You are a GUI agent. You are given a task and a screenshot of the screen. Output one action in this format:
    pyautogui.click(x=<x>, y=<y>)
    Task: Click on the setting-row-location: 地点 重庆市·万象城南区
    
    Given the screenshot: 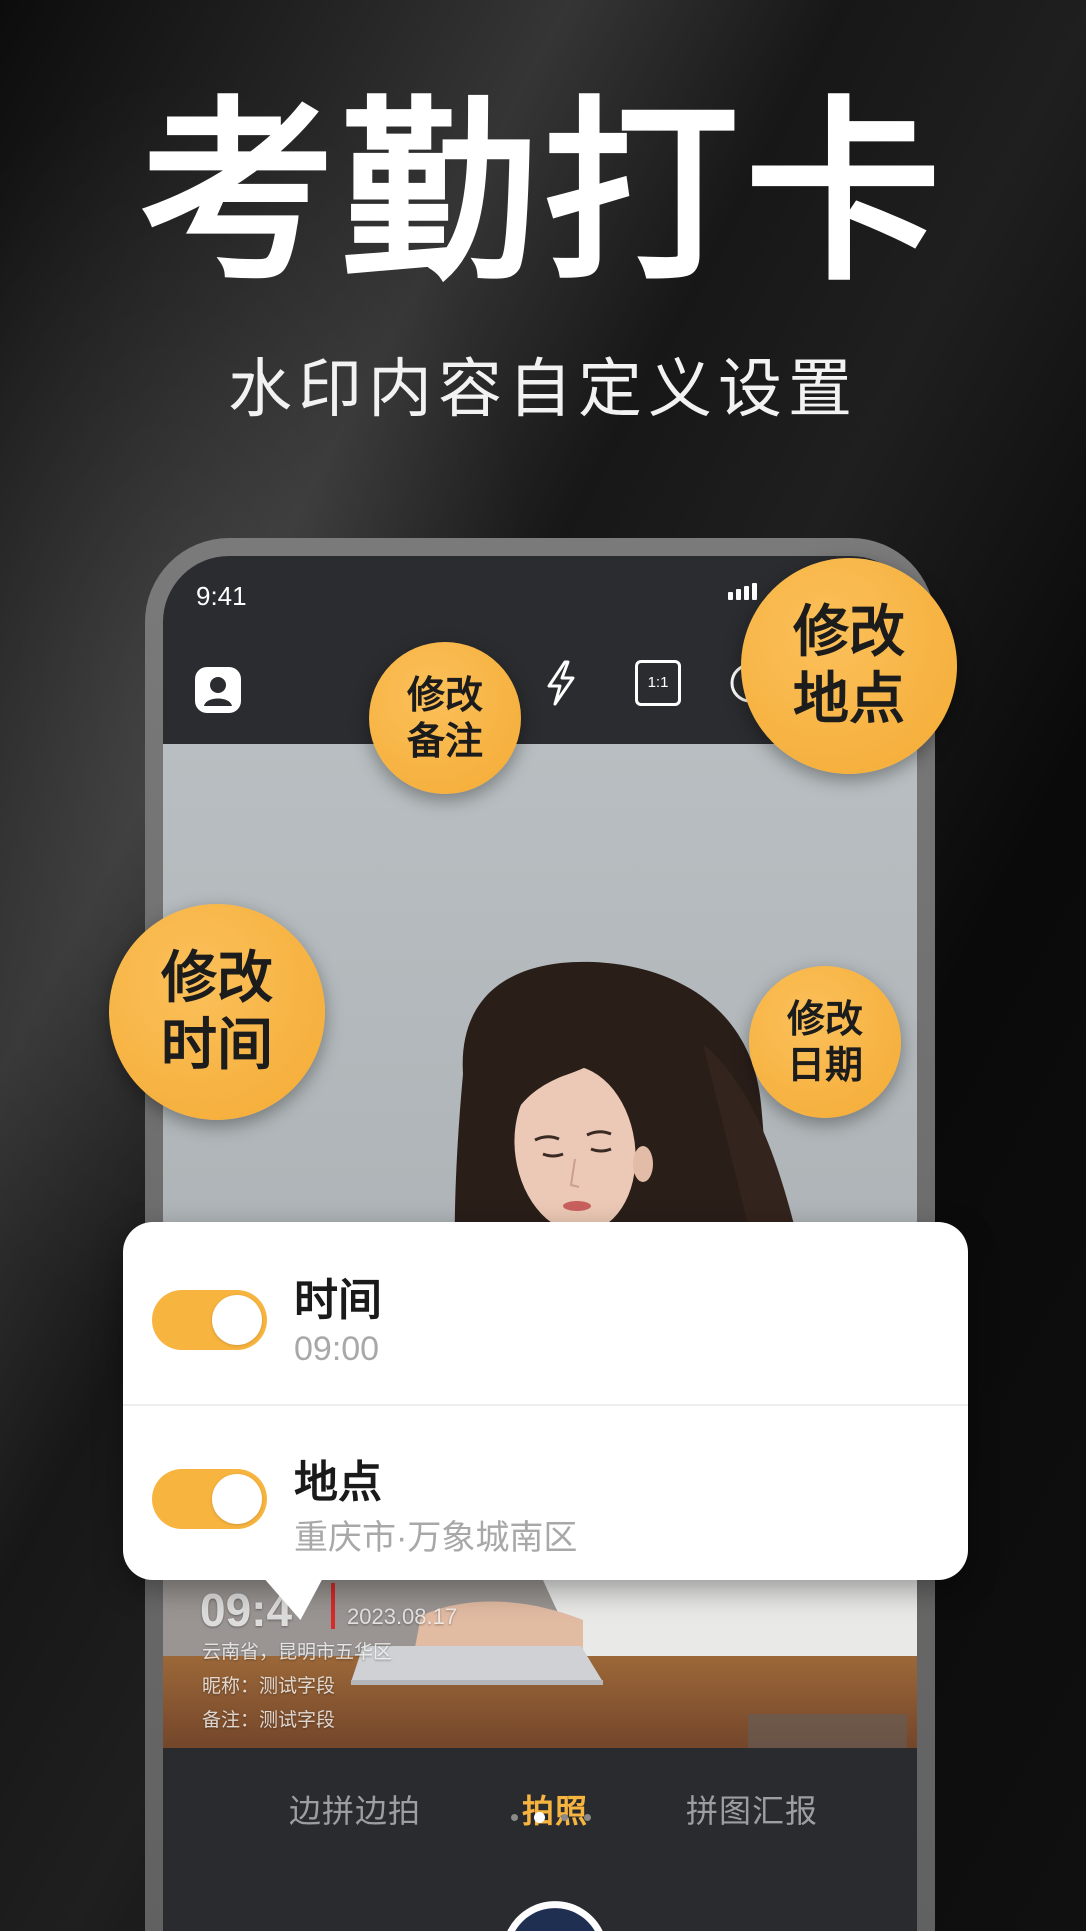 What is the action you would take?
    pyautogui.click(x=545, y=1493)
    